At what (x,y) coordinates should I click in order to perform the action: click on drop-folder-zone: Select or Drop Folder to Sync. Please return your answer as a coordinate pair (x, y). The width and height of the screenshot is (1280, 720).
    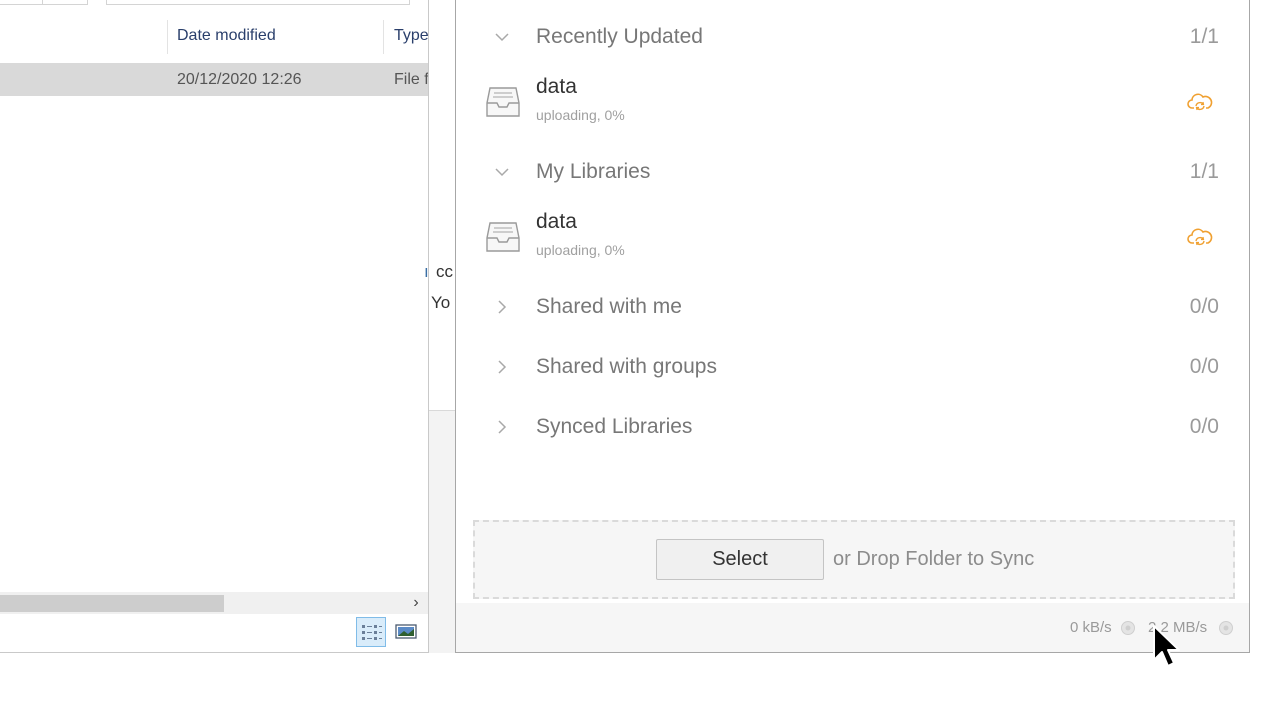
    Looking at the image, I should click on (854, 559).